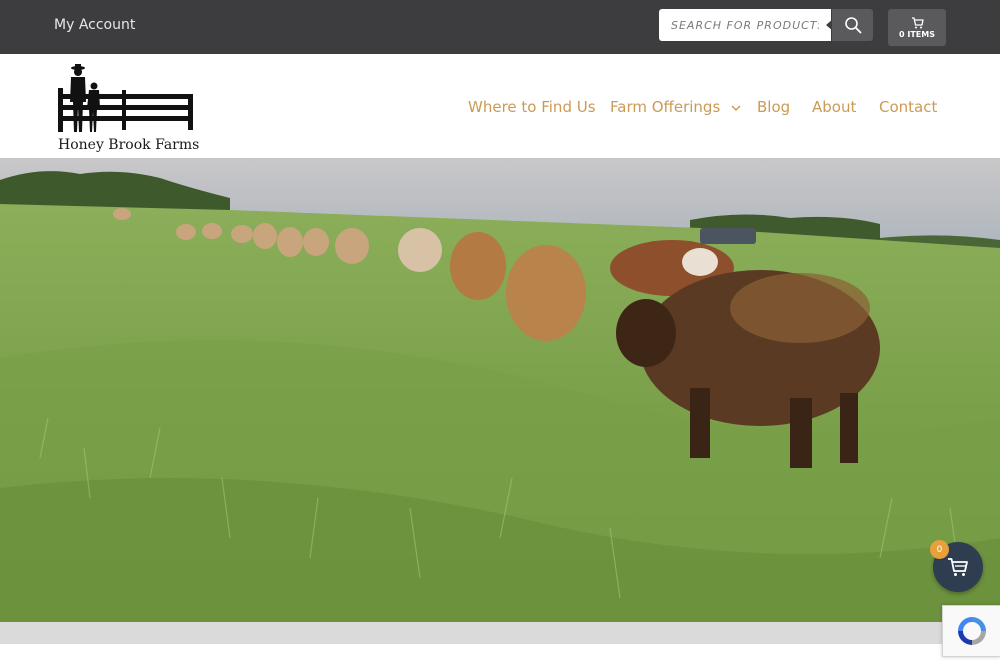 The height and width of the screenshot is (667, 1000). What do you see at coordinates (94, 25) in the screenshot?
I see `my-account-link: My Account` at bounding box center [94, 25].